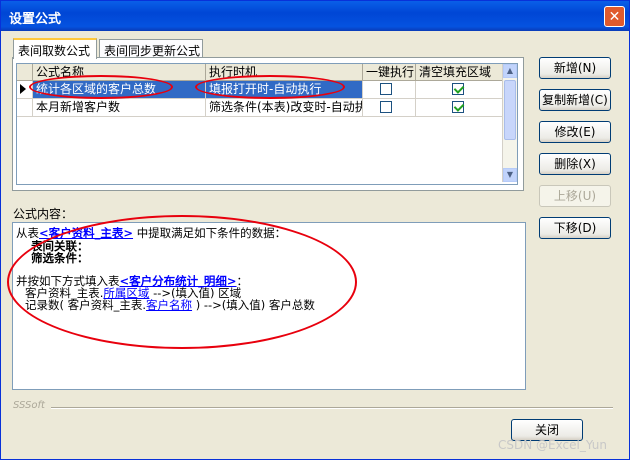  I want to click on tab-label: 表间取数公式, so click(54, 51).